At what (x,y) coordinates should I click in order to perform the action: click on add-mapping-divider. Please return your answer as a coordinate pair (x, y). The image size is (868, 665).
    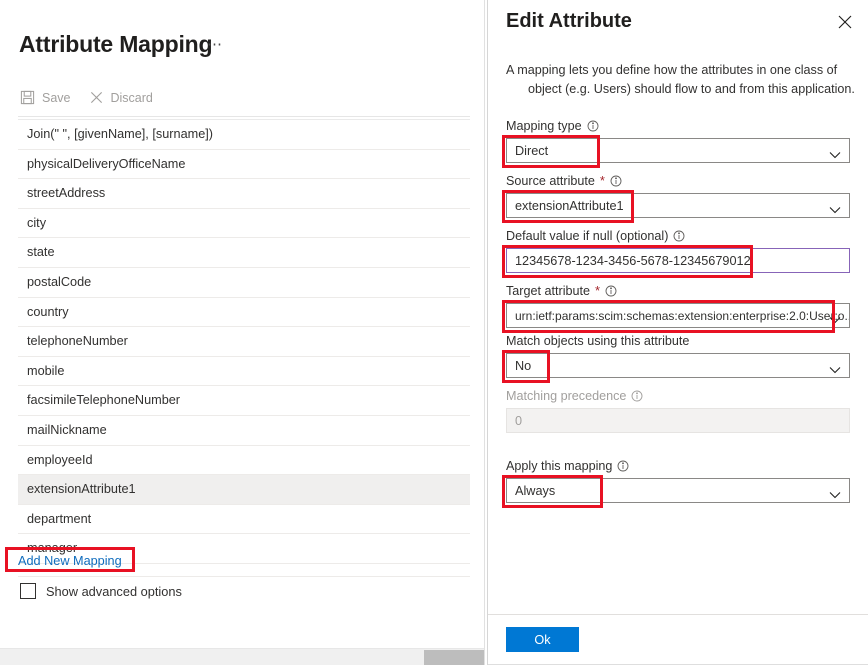
    Looking at the image, I should click on (244, 576).